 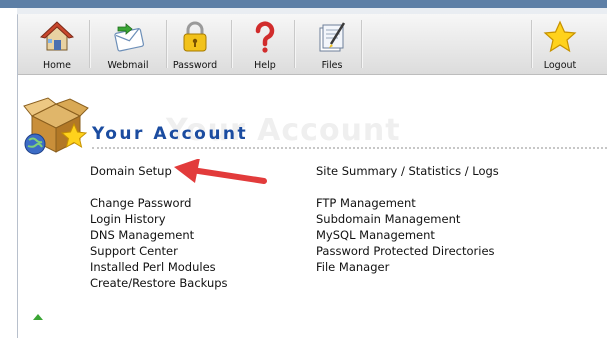 I want to click on home-button: Home, so click(x=57, y=44).